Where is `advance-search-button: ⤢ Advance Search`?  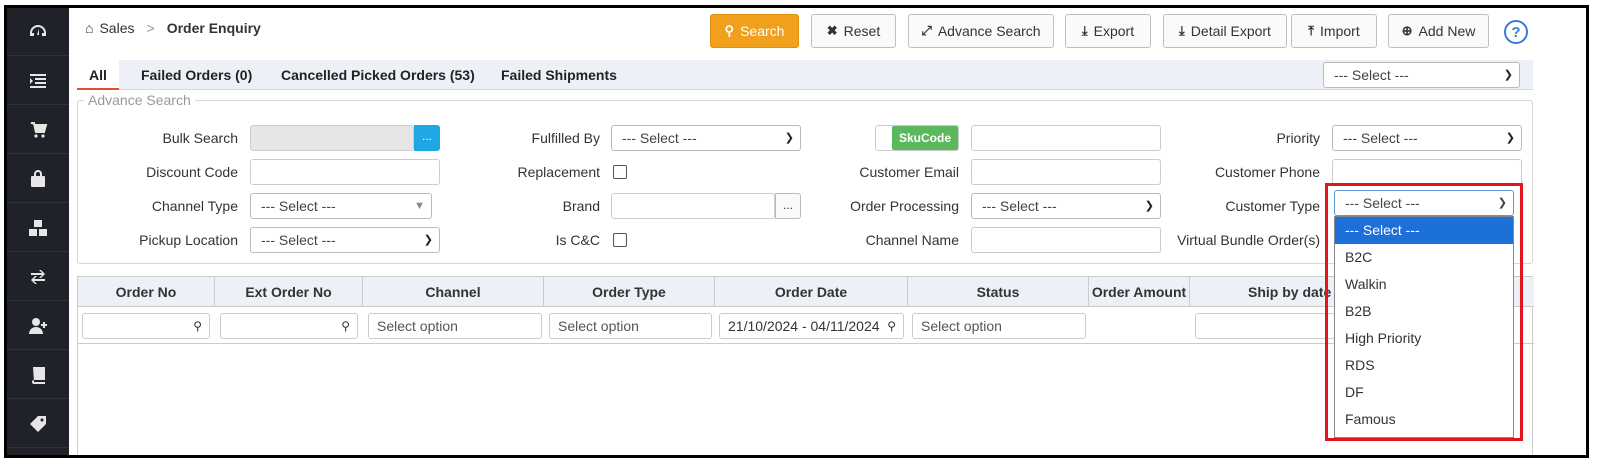 advance-search-button: ⤢ Advance Search is located at coordinates (981, 31).